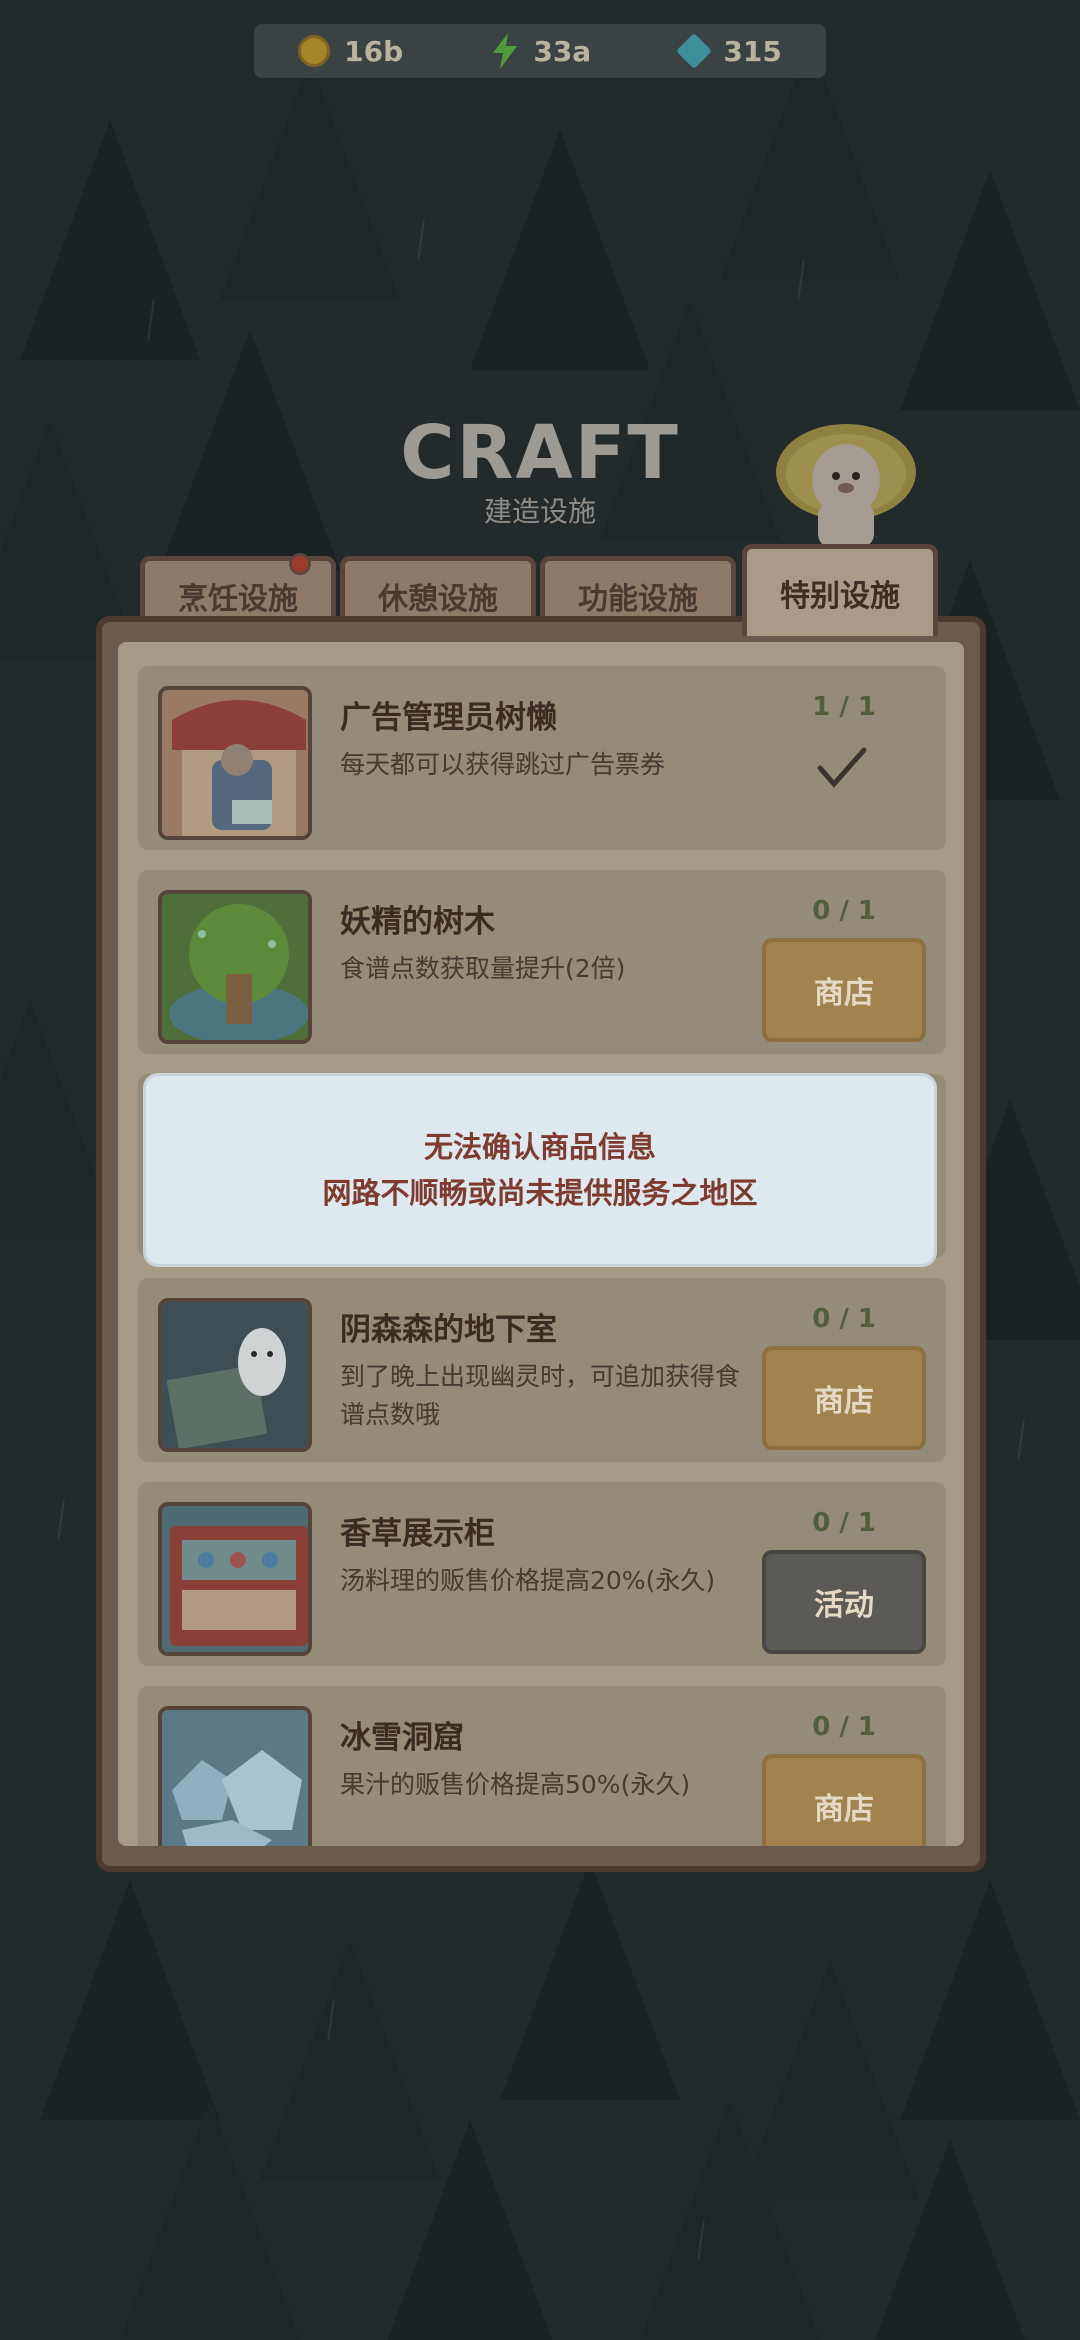 Image resolution: width=1080 pixels, height=2340 pixels. What do you see at coordinates (505, 51) in the screenshot?
I see `lightning-icon` at bounding box center [505, 51].